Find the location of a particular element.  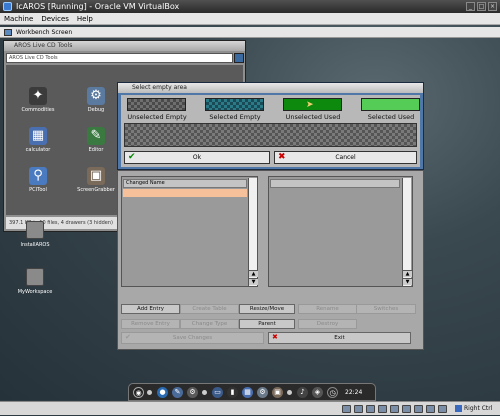

pcitool-icon: ⚲ is located at coordinates (38, 176).